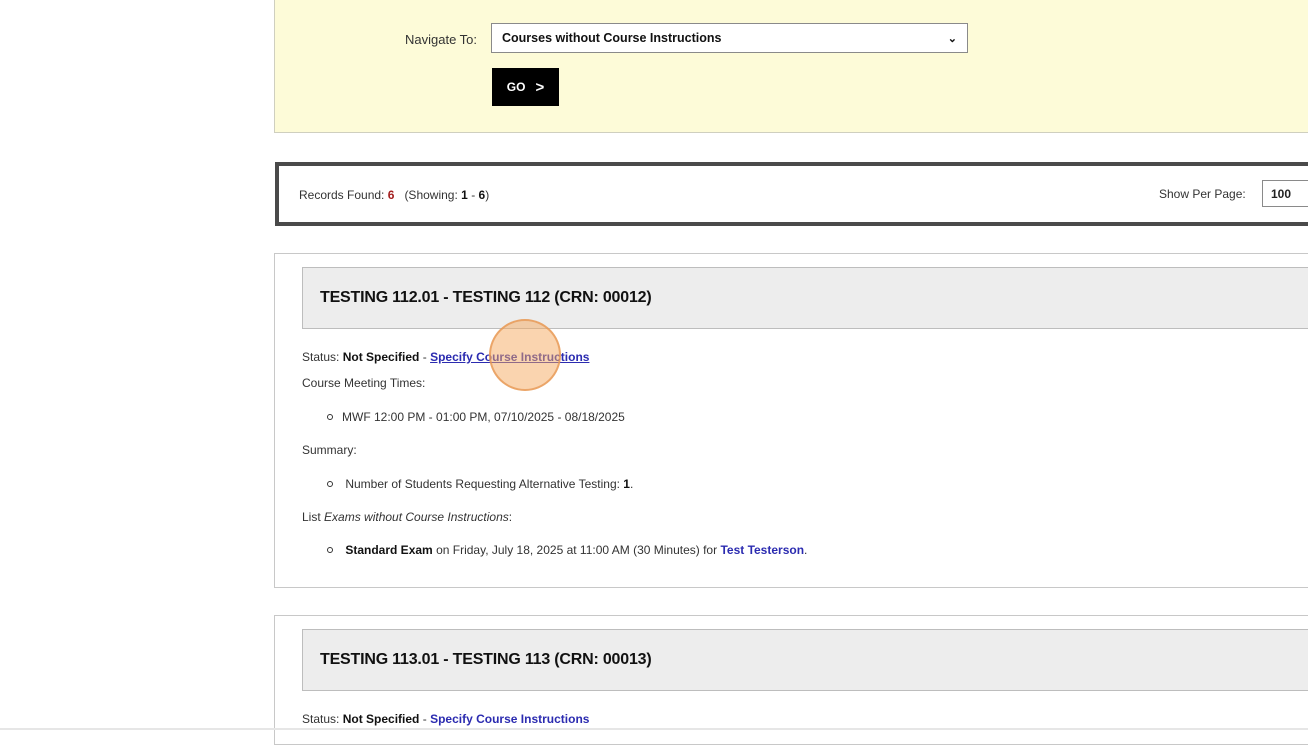 This screenshot has height=745, width=1308. What do you see at coordinates (510, 517) in the screenshot?
I see `exam-list-suffix: :` at bounding box center [510, 517].